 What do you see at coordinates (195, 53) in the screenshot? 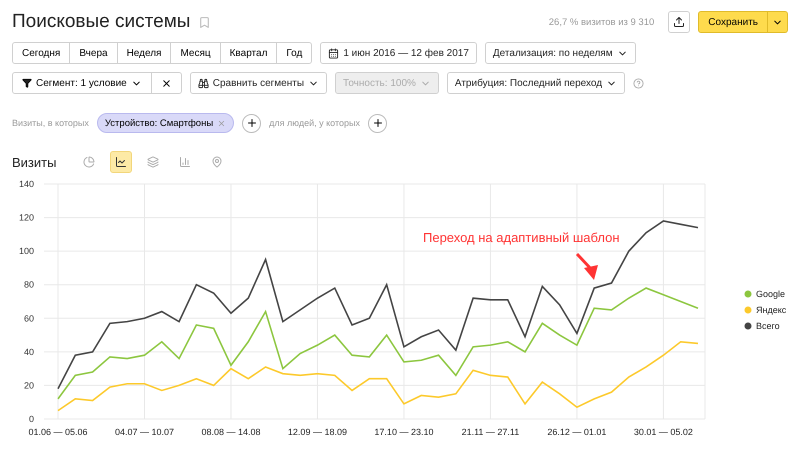
I see `period-button: Месяц` at bounding box center [195, 53].